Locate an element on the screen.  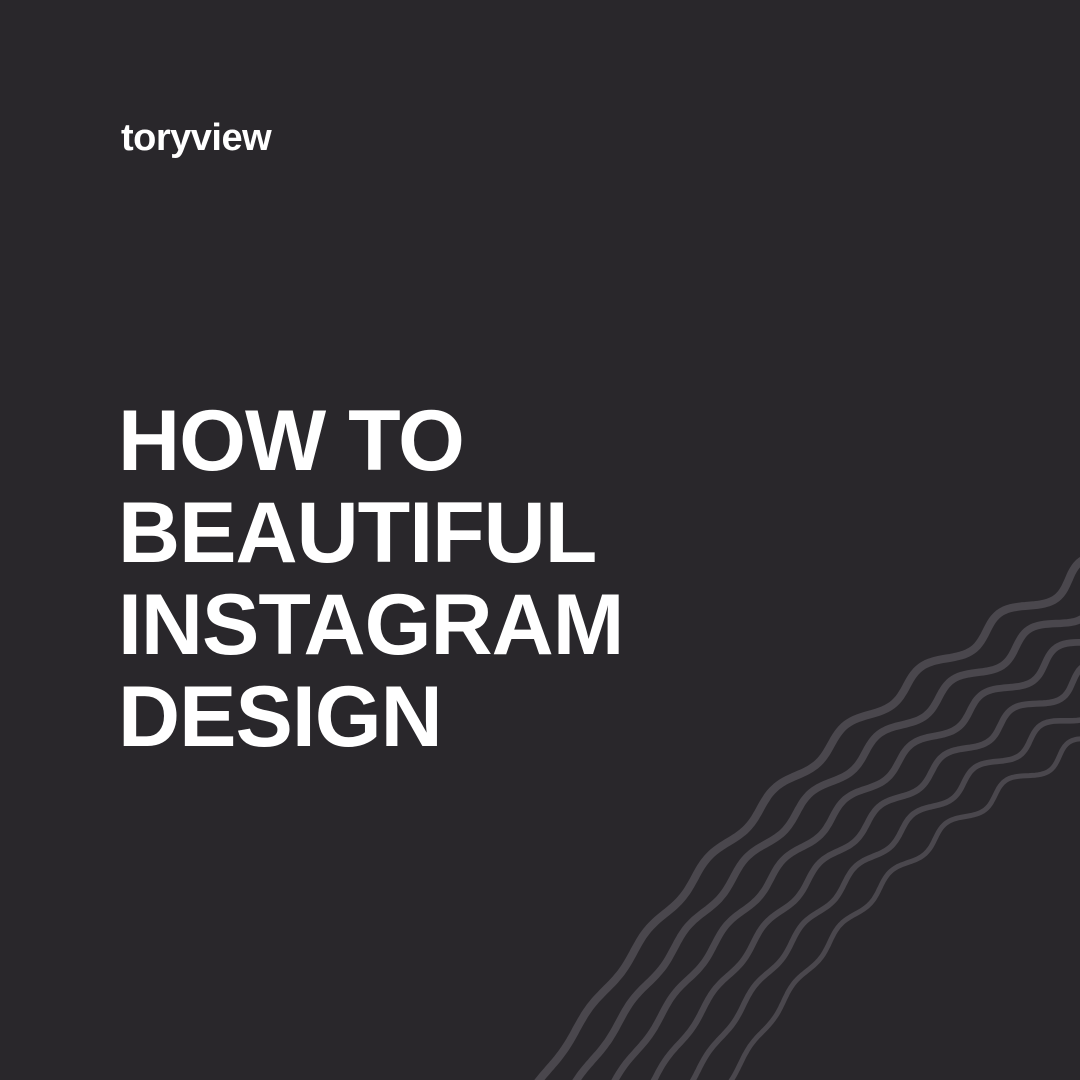
headline-line-2: BEAUTIFUL is located at coordinates (357, 533).